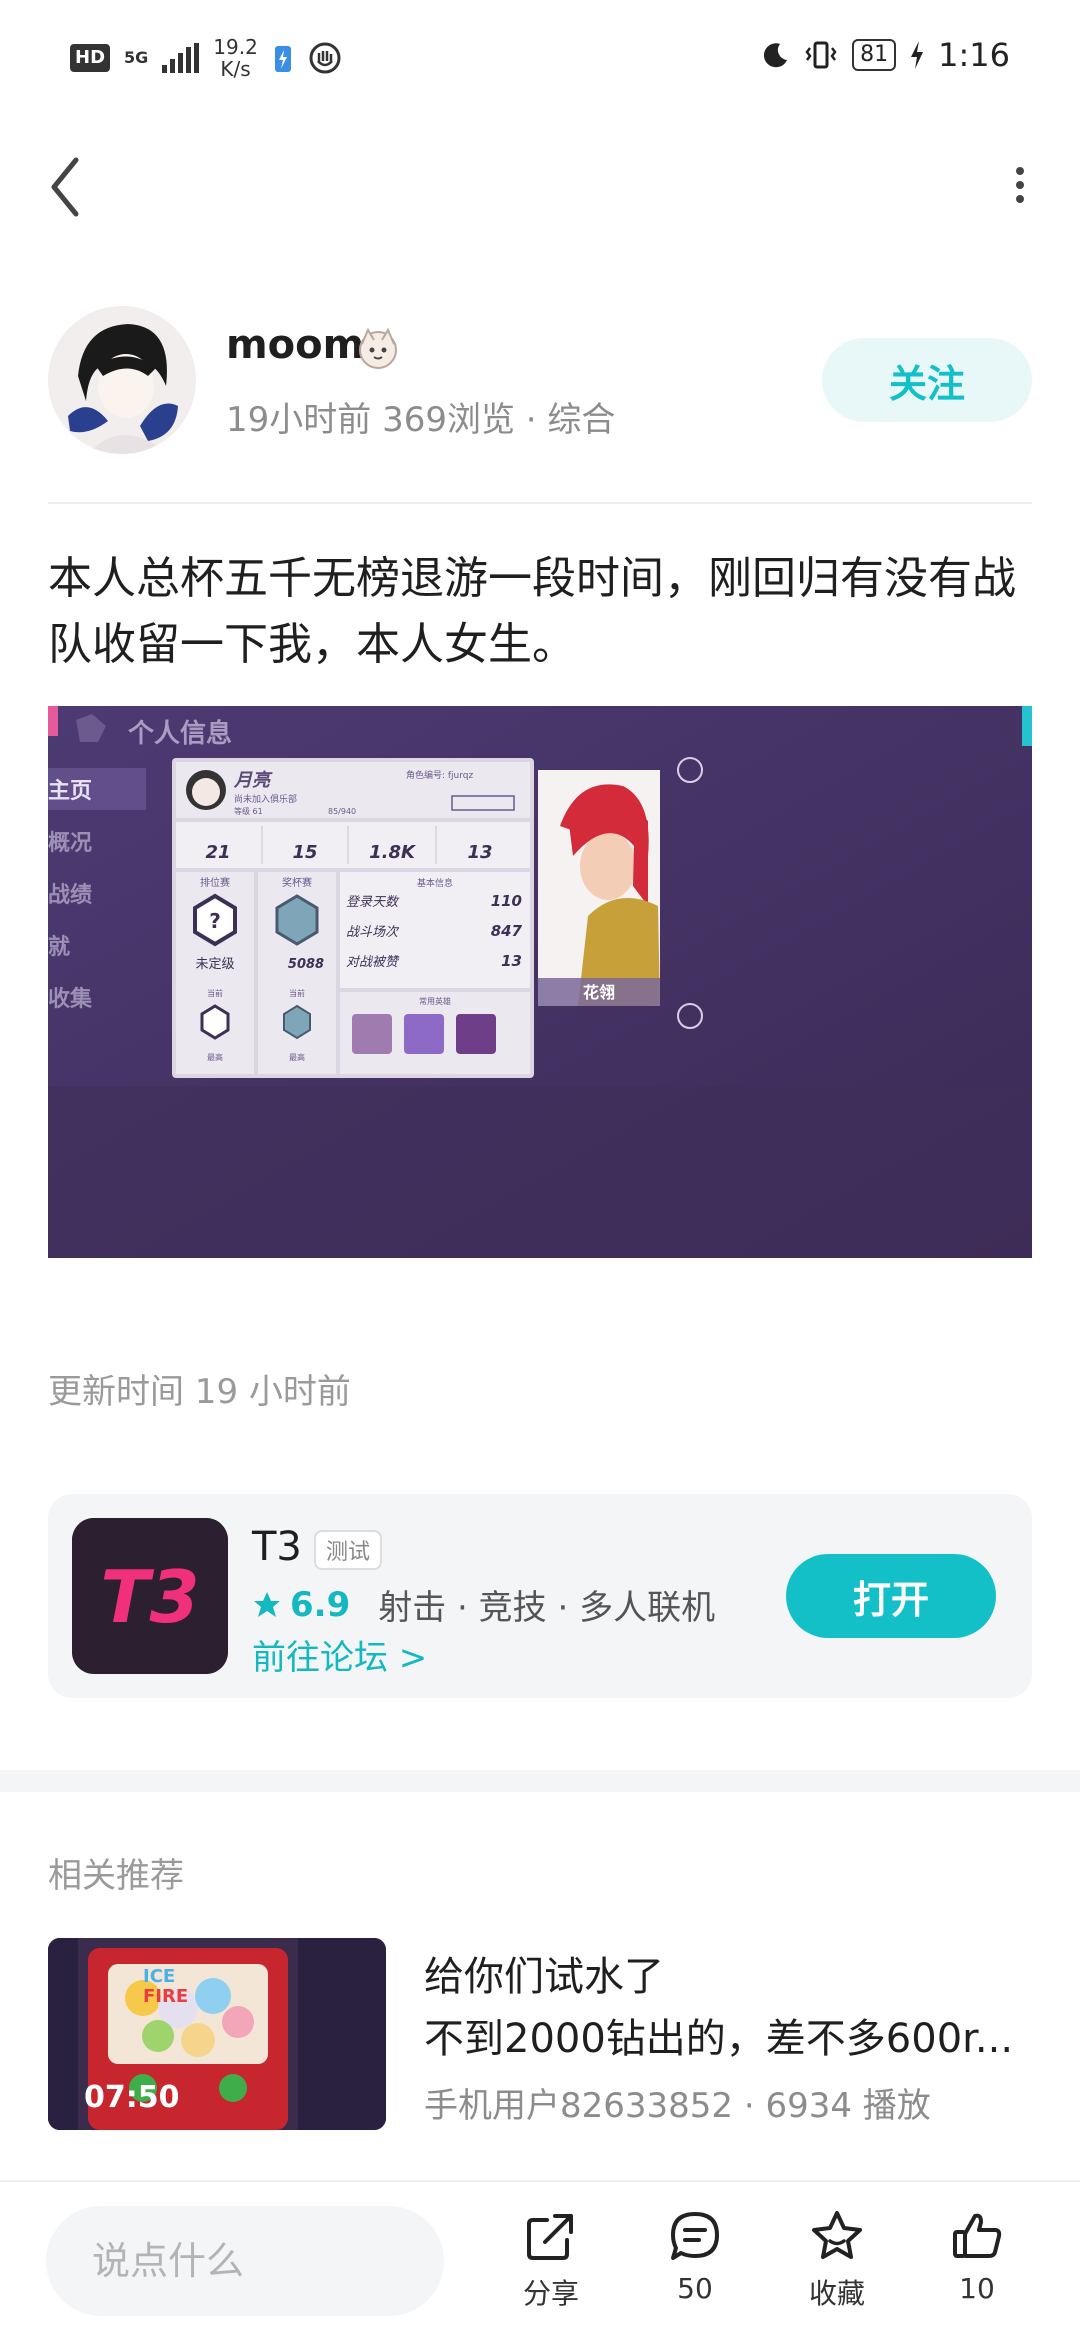 The image size is (1080, 2340). Describe the element at coordinates (581, 420) in the screenshot. I see `post-category: 综合` at that location.